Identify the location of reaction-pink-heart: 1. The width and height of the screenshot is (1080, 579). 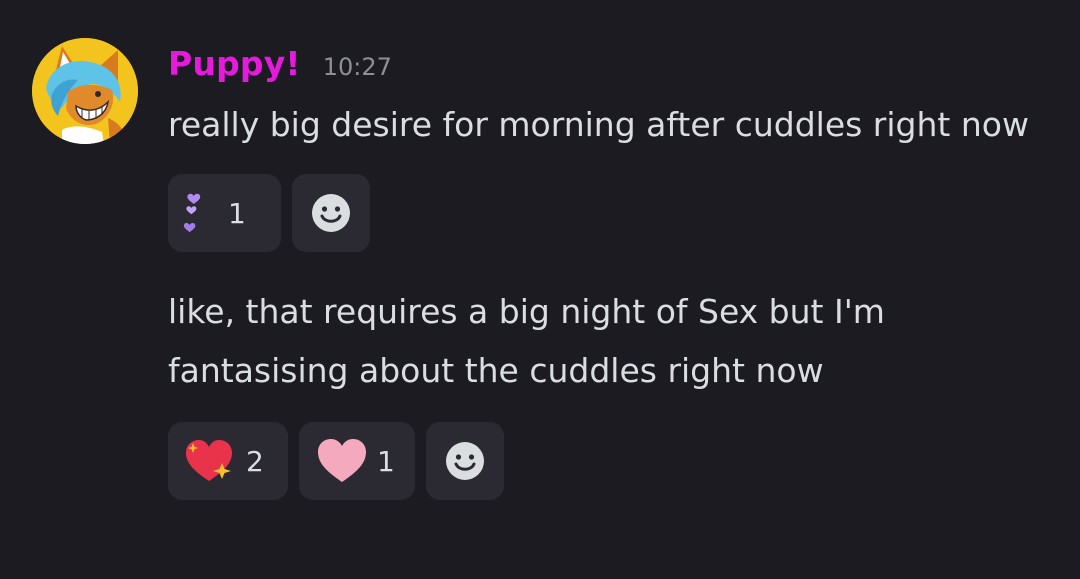
(357, 461).